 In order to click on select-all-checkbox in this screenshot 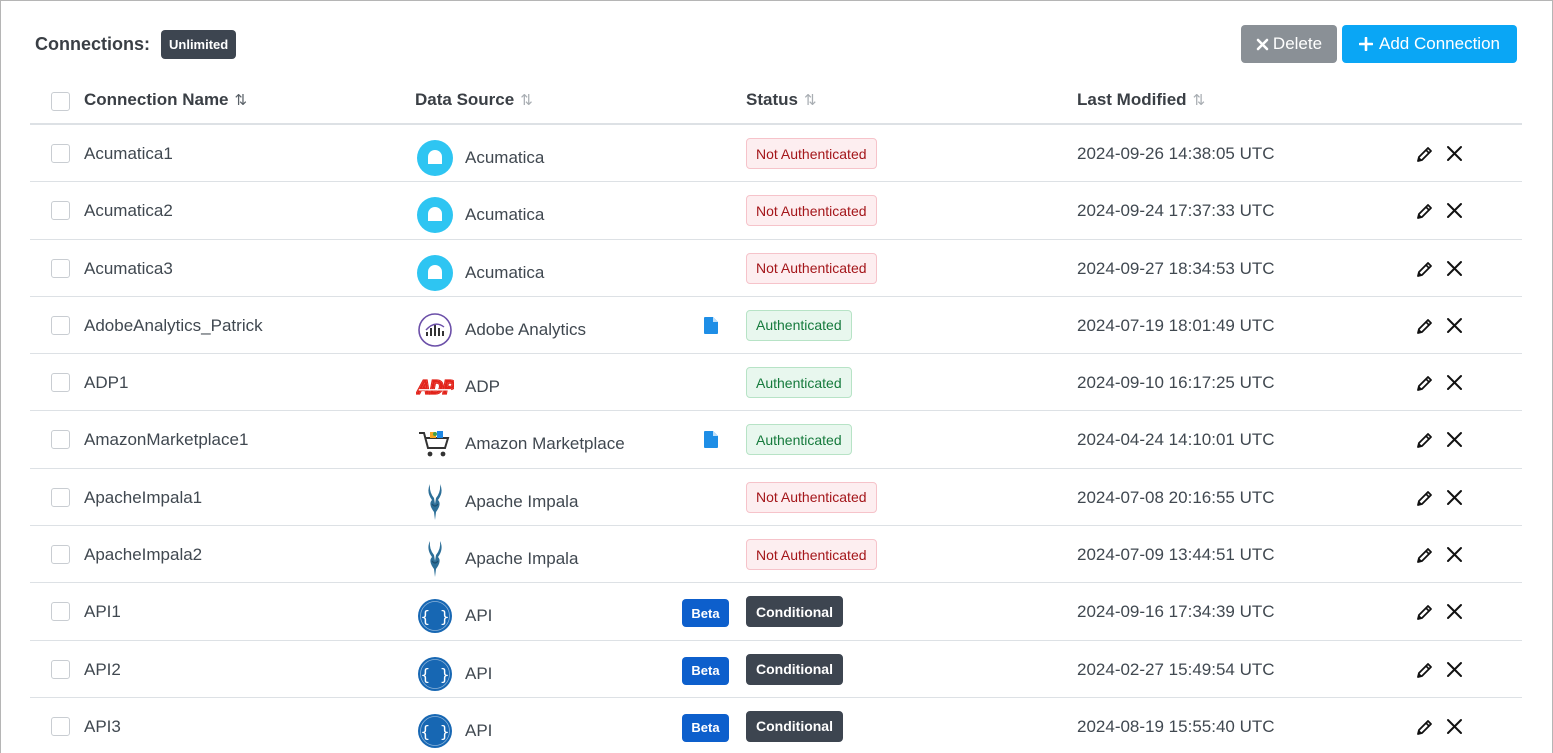, I will do `click(60, 101)`.